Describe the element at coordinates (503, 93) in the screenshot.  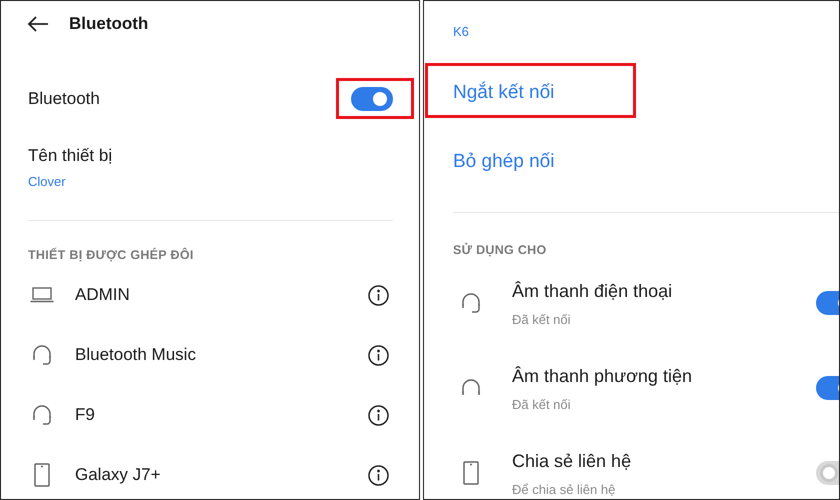
I see `action-link: Ngắt kết nối` at that location.